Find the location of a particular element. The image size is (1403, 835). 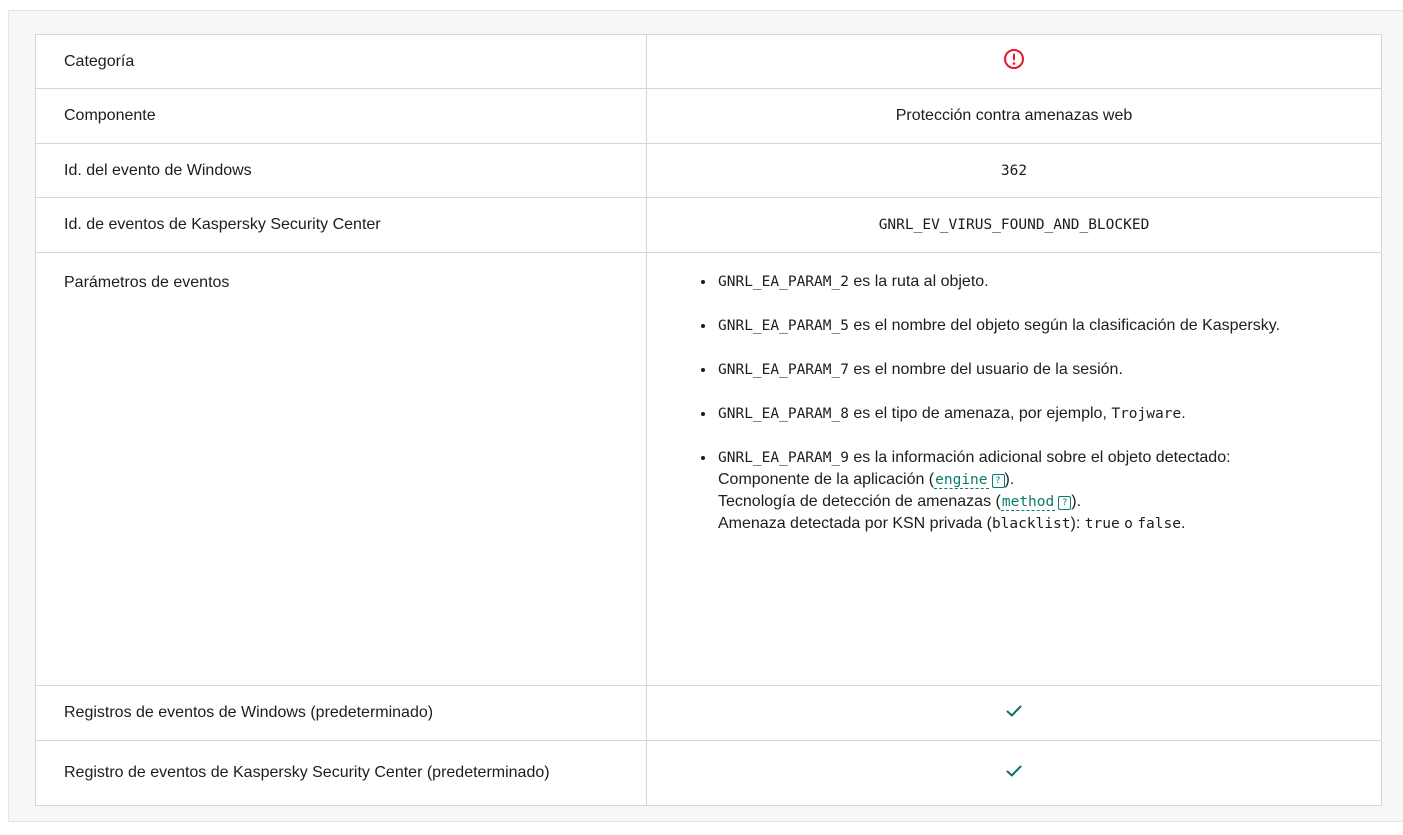

windows-log-value is located at coordinates (1014, 713).